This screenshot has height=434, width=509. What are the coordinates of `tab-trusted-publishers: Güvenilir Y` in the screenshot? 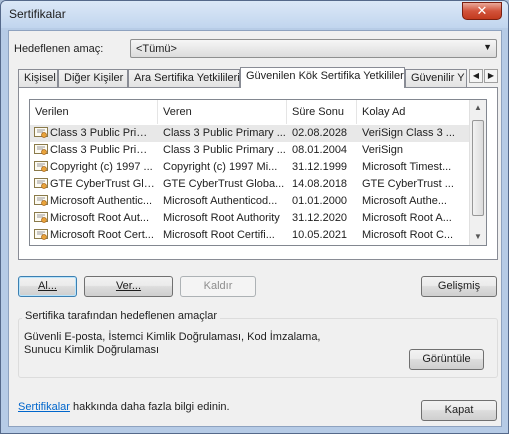 It's located at (436, 78).